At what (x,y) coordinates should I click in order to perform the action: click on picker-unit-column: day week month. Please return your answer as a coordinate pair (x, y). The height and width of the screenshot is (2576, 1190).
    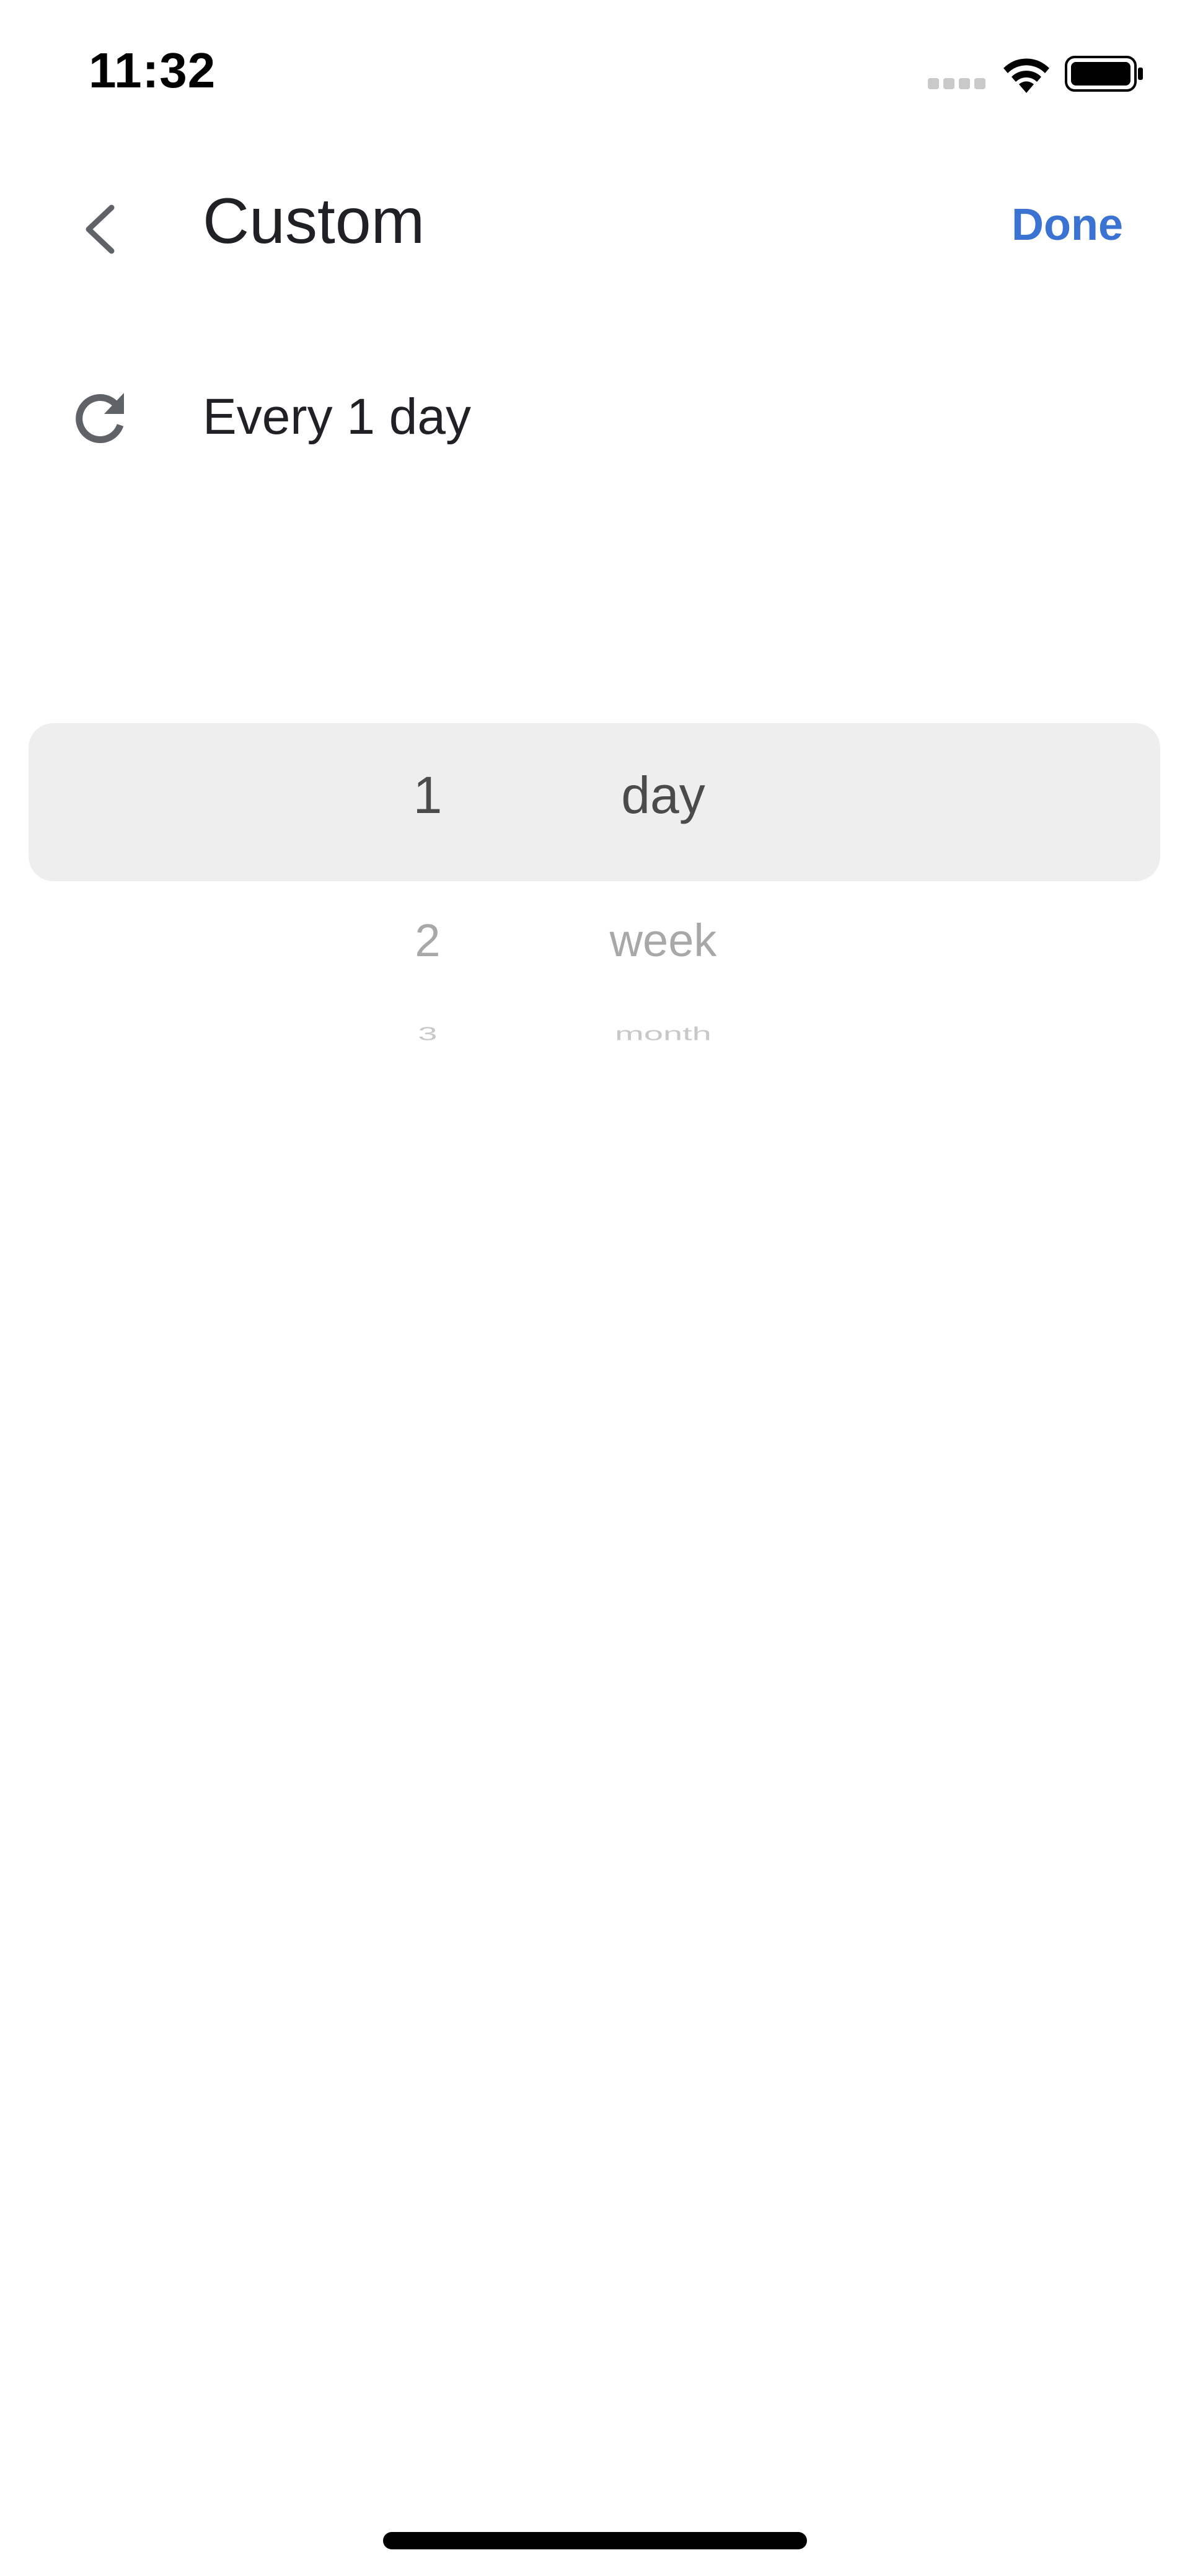
    Looking at the image, I should click on (663, 874).